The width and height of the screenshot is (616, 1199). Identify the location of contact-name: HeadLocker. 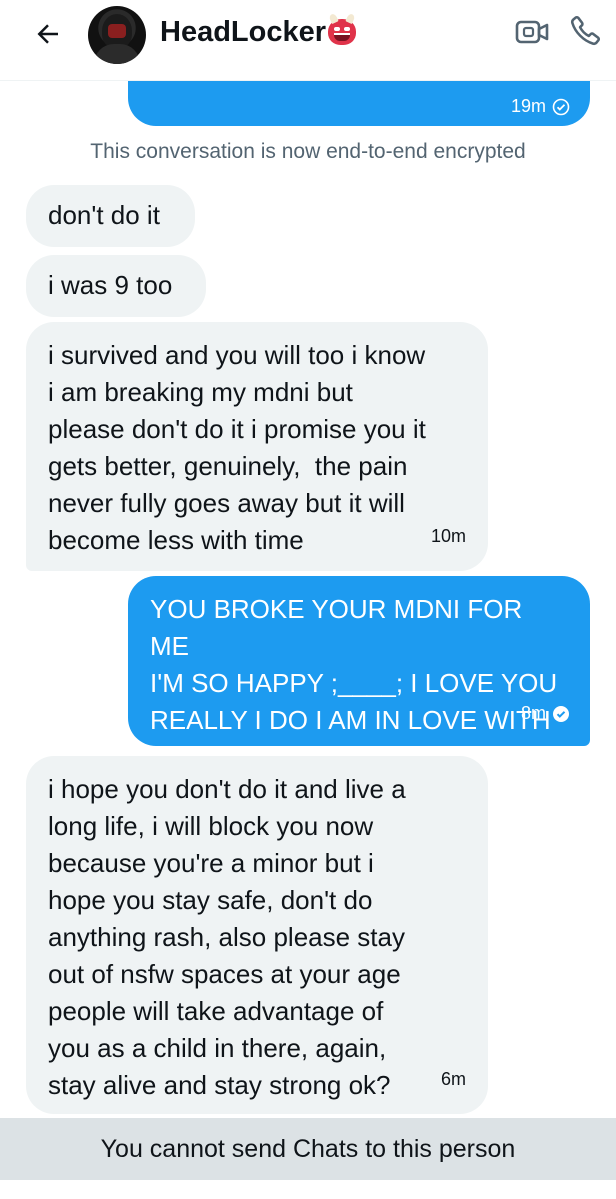
(243, 32).